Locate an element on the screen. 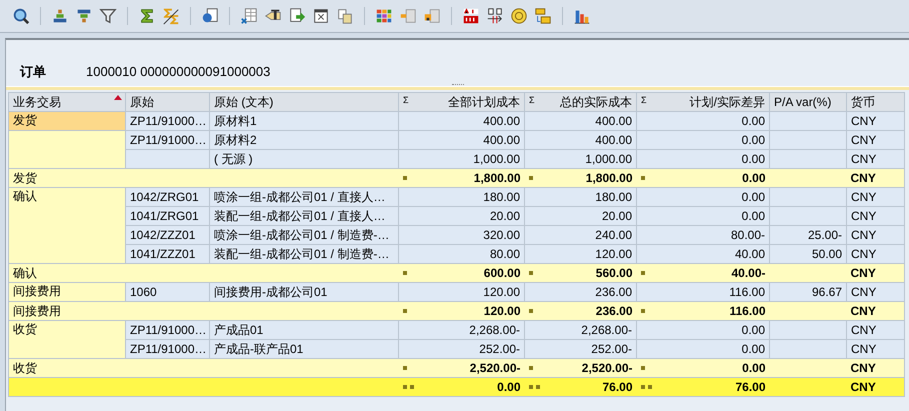  total-value: 560.00 is located at coordinates (614, 273).